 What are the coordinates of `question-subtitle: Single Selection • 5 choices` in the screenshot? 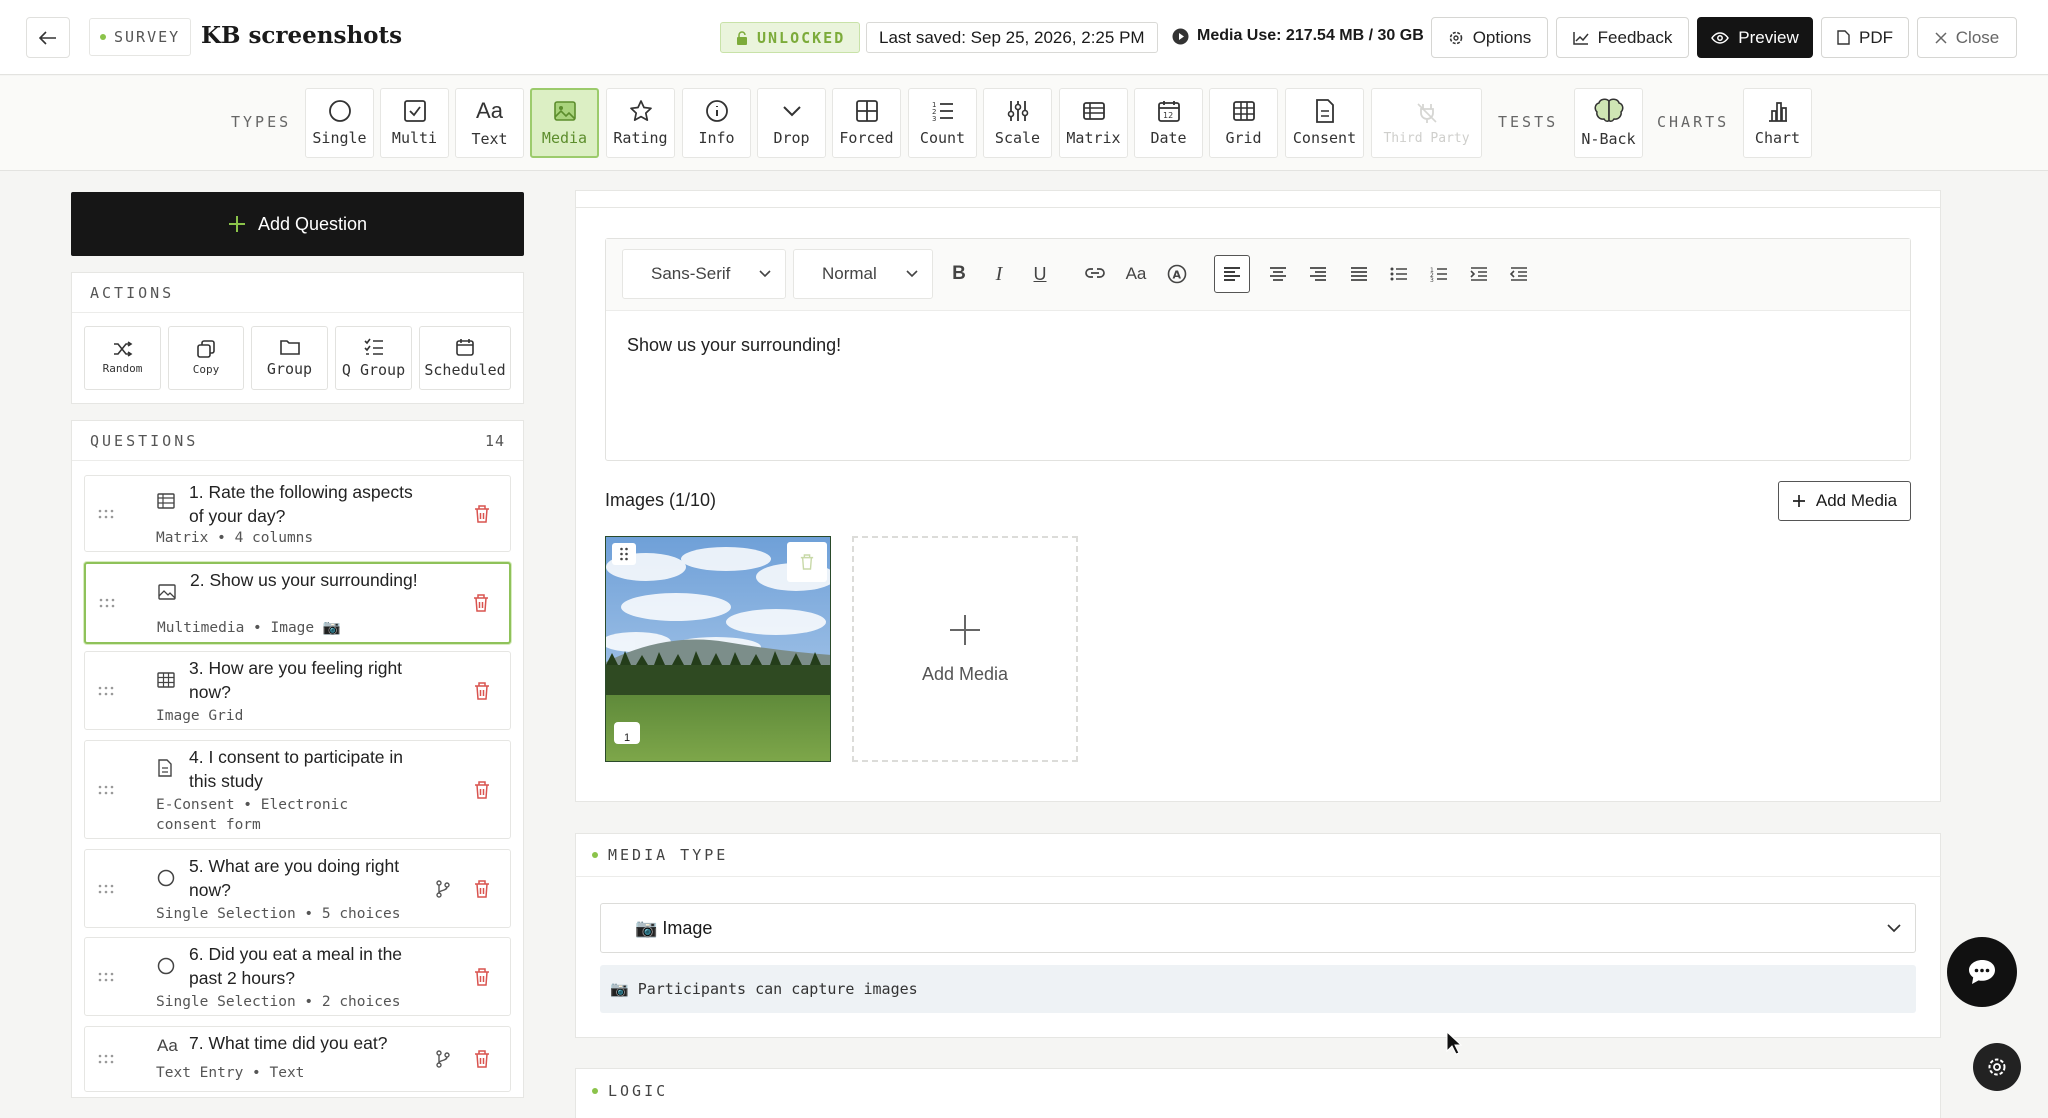 It's located at (278, 914).